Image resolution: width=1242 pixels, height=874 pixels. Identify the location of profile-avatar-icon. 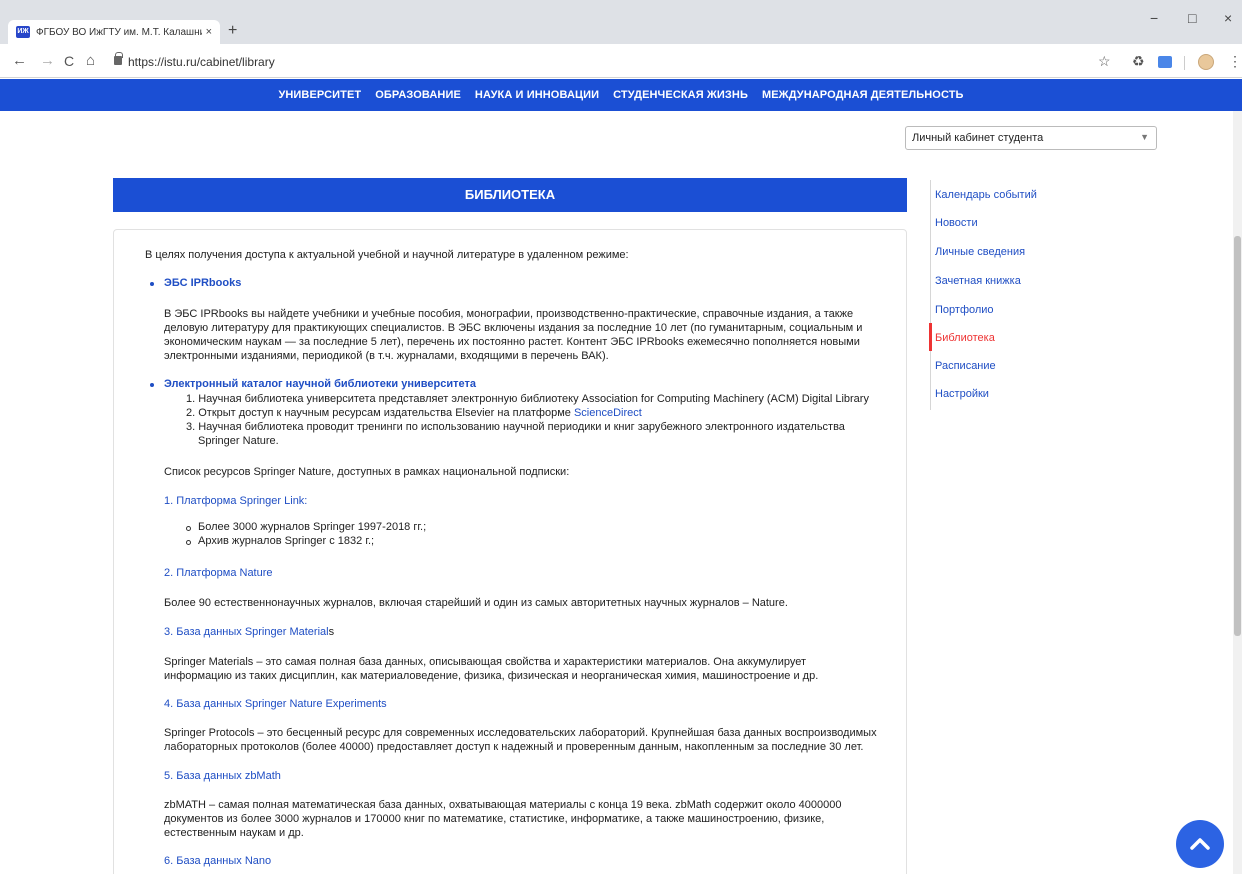
(1206, 62).